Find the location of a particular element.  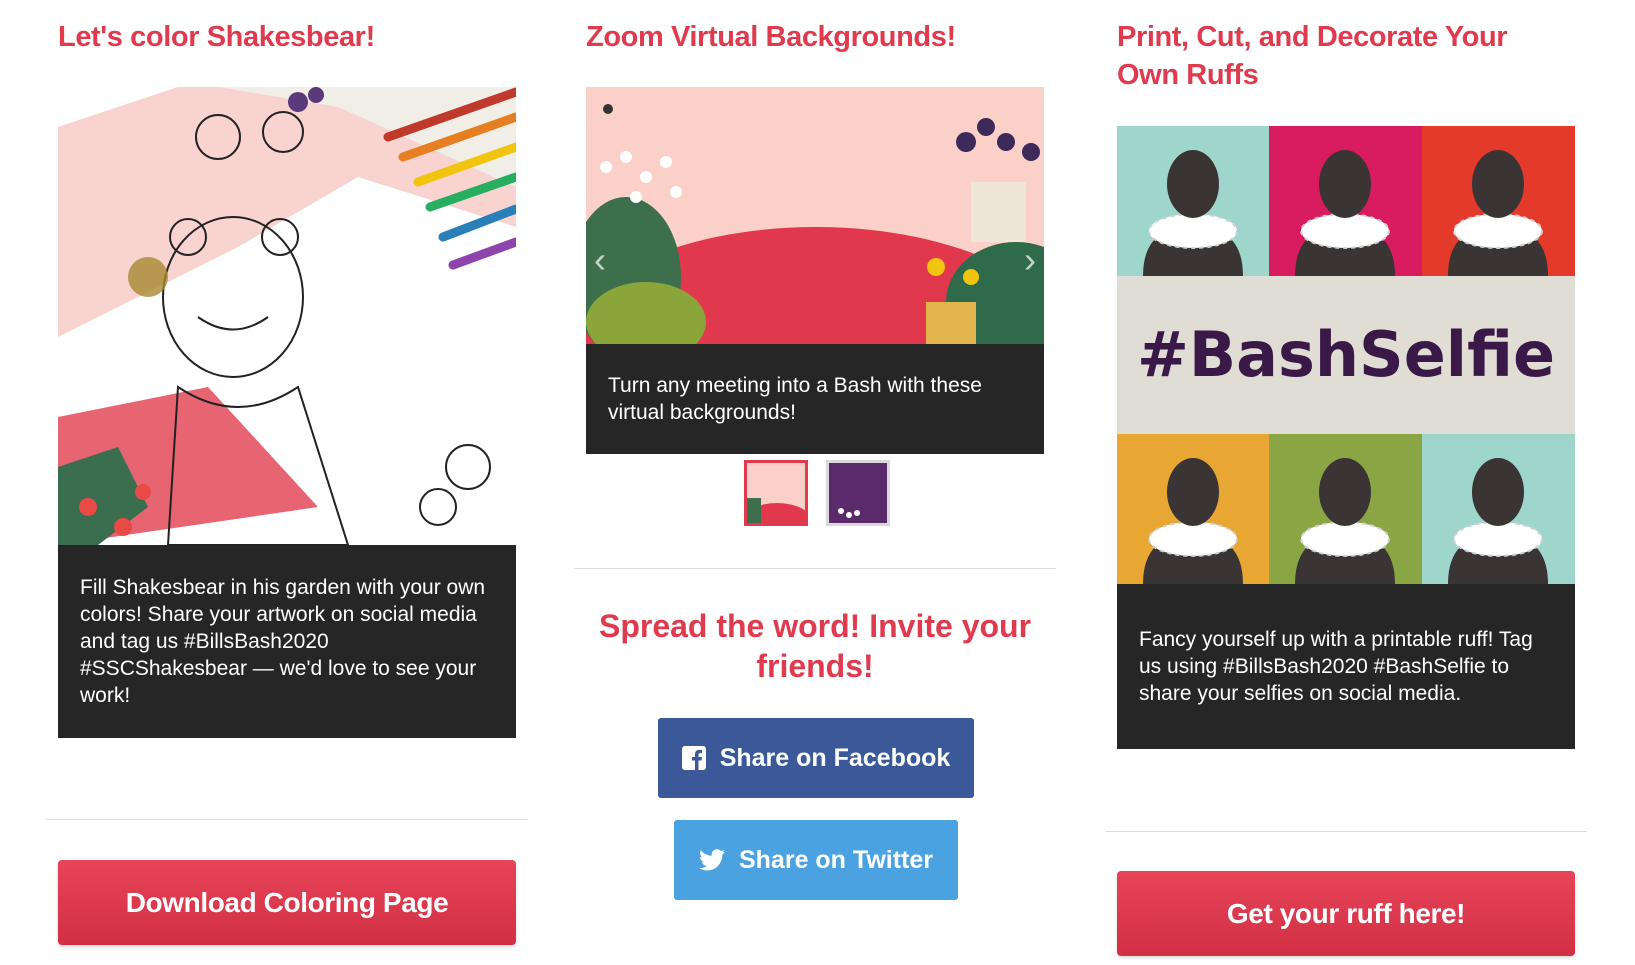

chevron-left-icon: ‹ is located at coordinates (600, 260).